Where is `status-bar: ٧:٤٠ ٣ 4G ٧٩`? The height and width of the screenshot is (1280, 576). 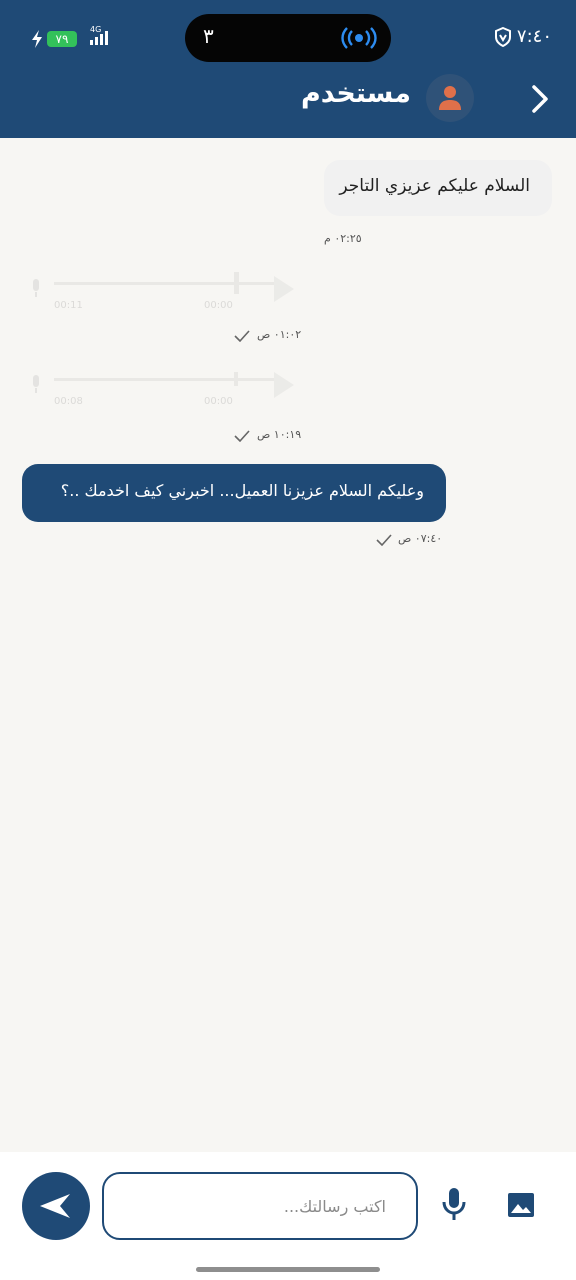
status-bar: ٧:٤٠ ٣ 4G ٧٩ is located at coordinates (288, 38).